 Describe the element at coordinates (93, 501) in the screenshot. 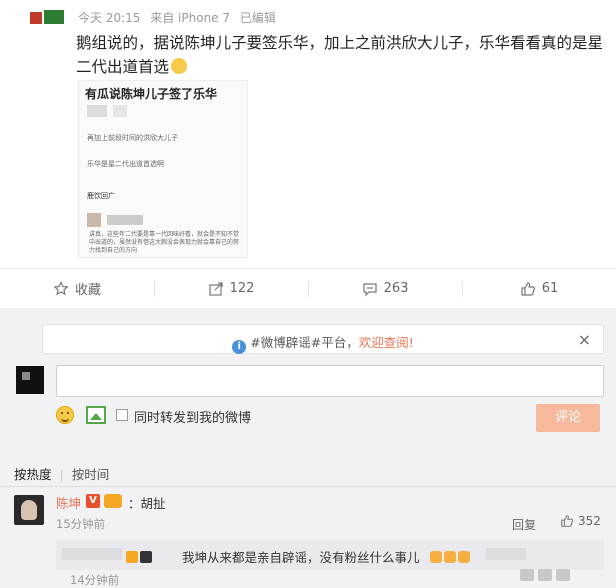

I see `verified-badge: V` at that location.